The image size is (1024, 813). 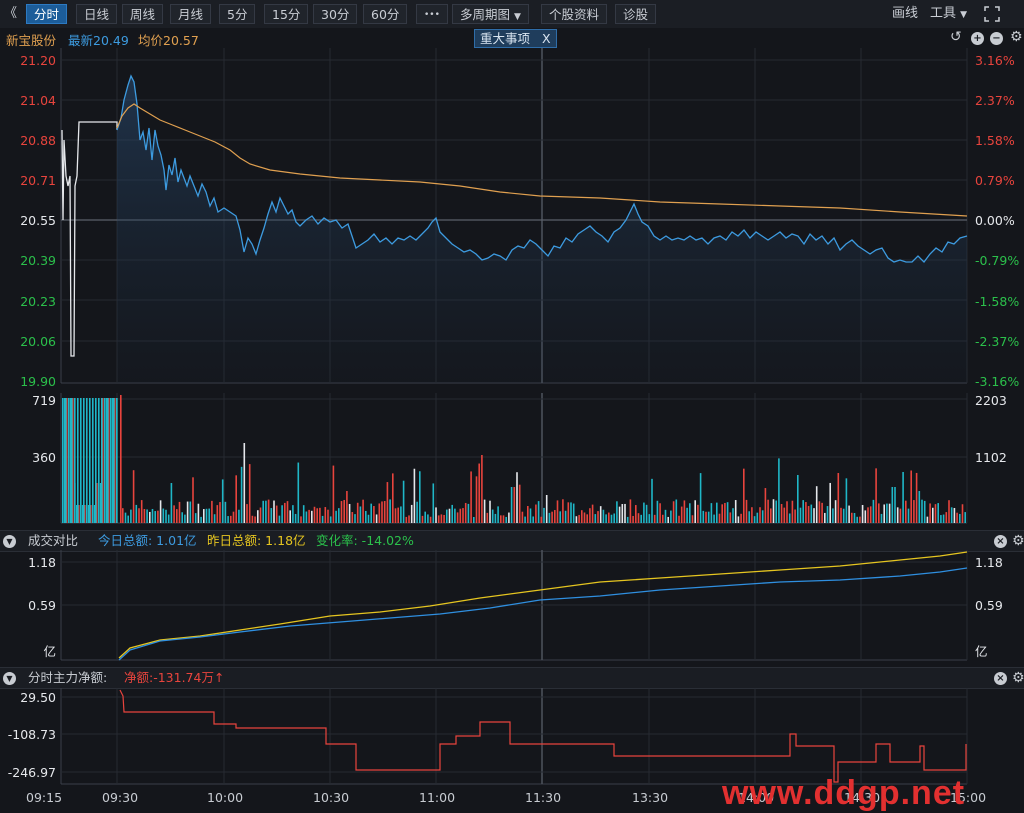 I want to click on today-turnover-line, so click(x=543, y=614).